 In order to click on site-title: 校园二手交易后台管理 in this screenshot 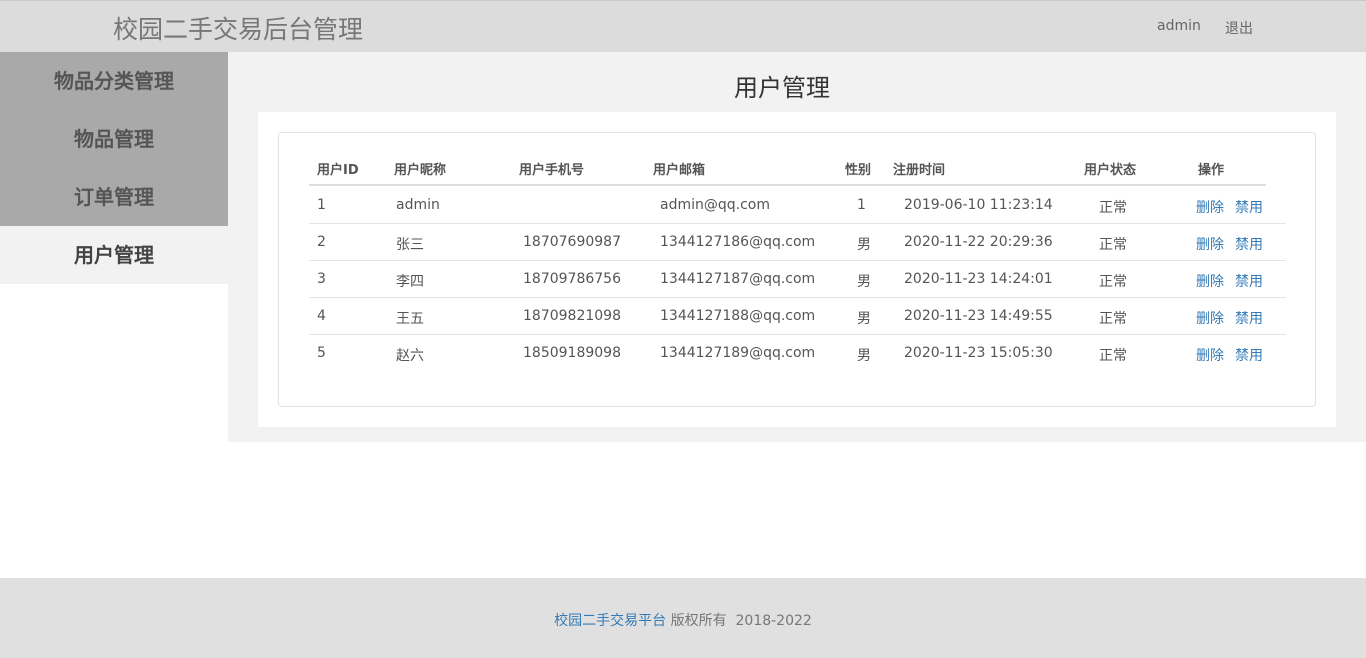, I will do `click(238, 29)`.